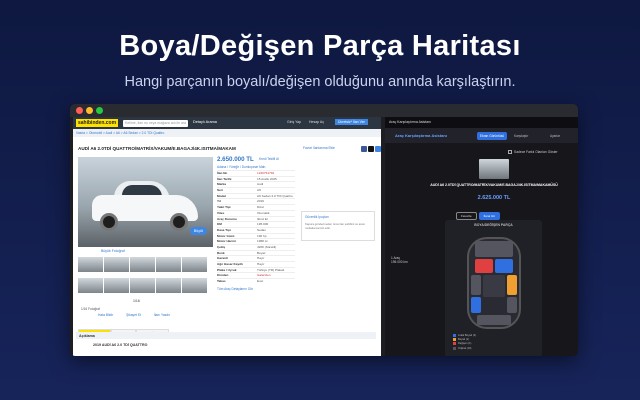 This screenshot has width=640, height=400. Describe the element at coordinates (105, 315) in the screenshot. I see `report-error-link: Hata Bildir` at that location.